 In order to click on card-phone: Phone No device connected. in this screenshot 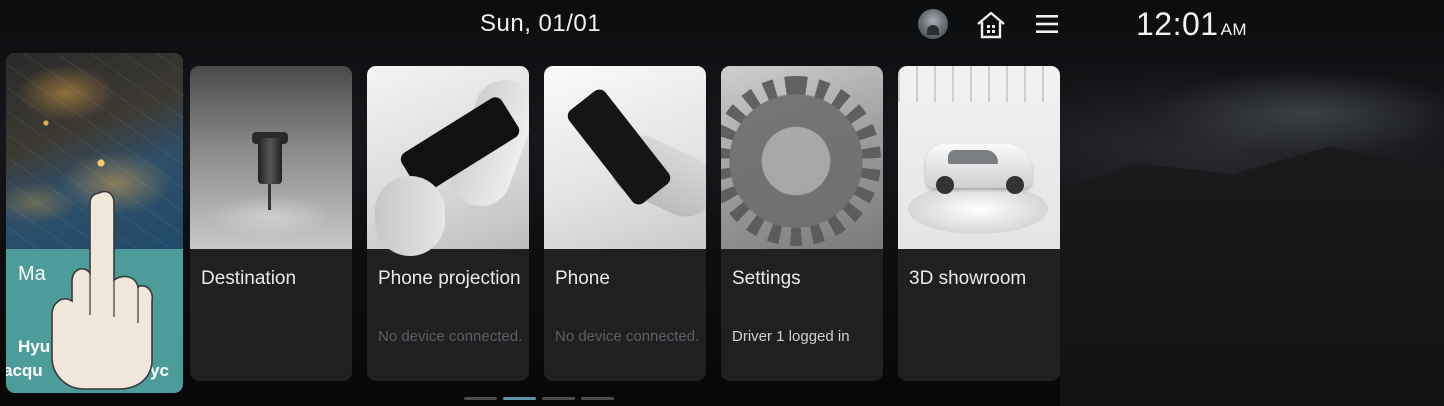, I will do `click(625, 223)`.